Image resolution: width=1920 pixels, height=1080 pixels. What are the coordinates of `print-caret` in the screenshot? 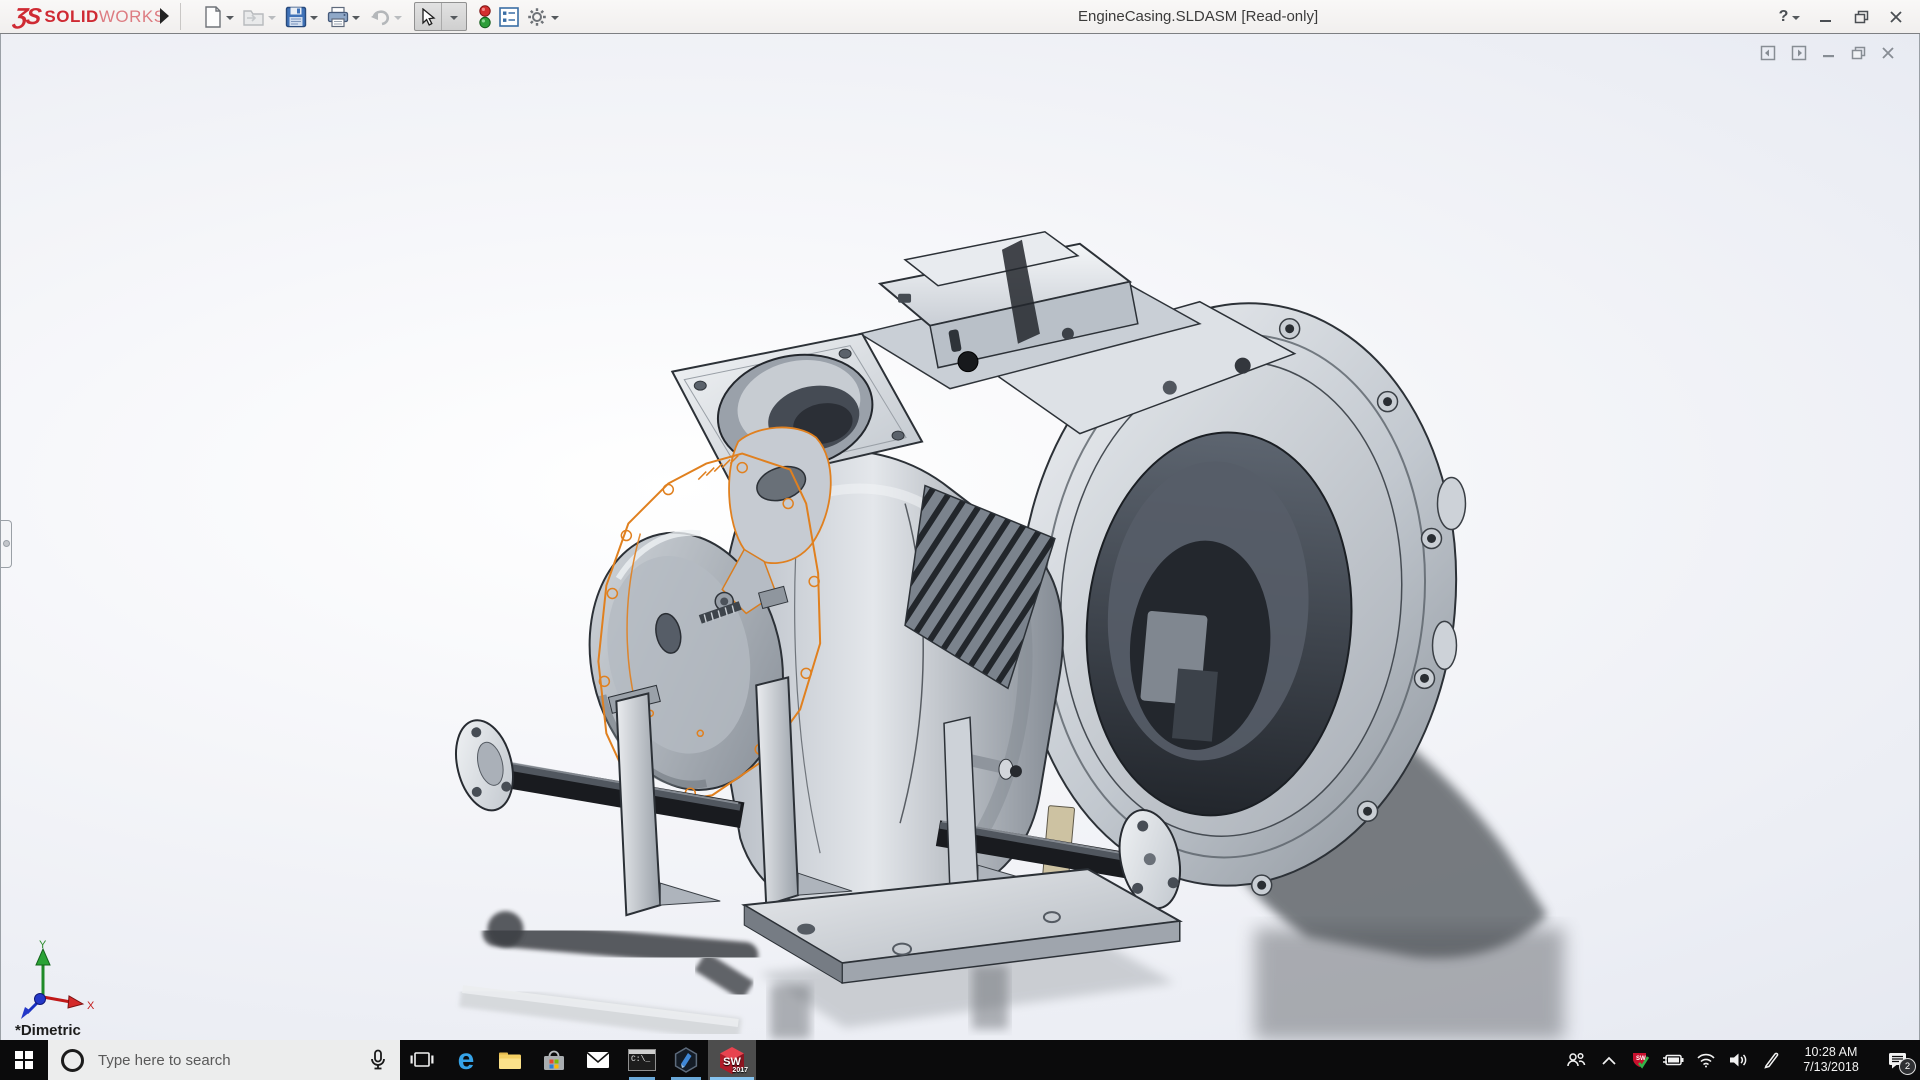 It's located at (356, 17).